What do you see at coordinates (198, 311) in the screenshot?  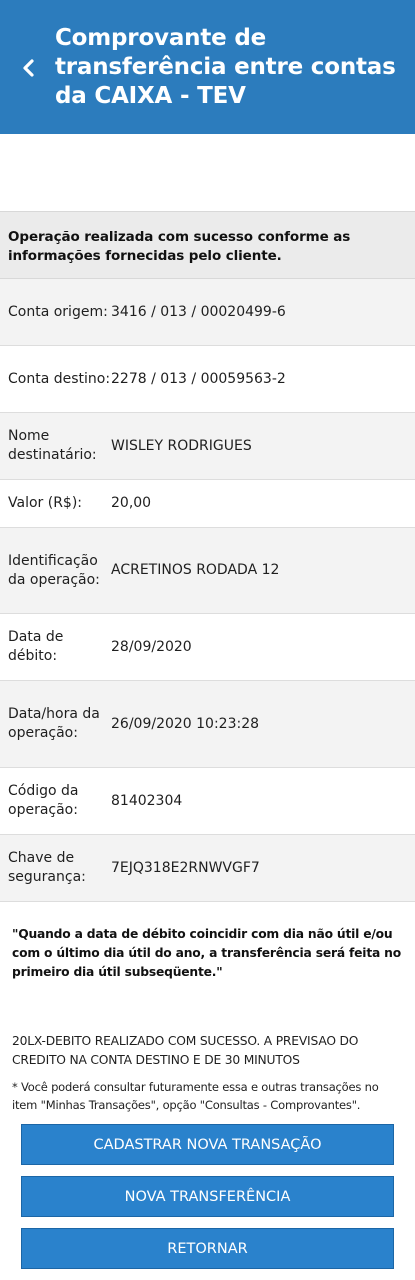 I see `detail-value: 3416 / 013 / 00020499-6` at bounding box center [198, 311].